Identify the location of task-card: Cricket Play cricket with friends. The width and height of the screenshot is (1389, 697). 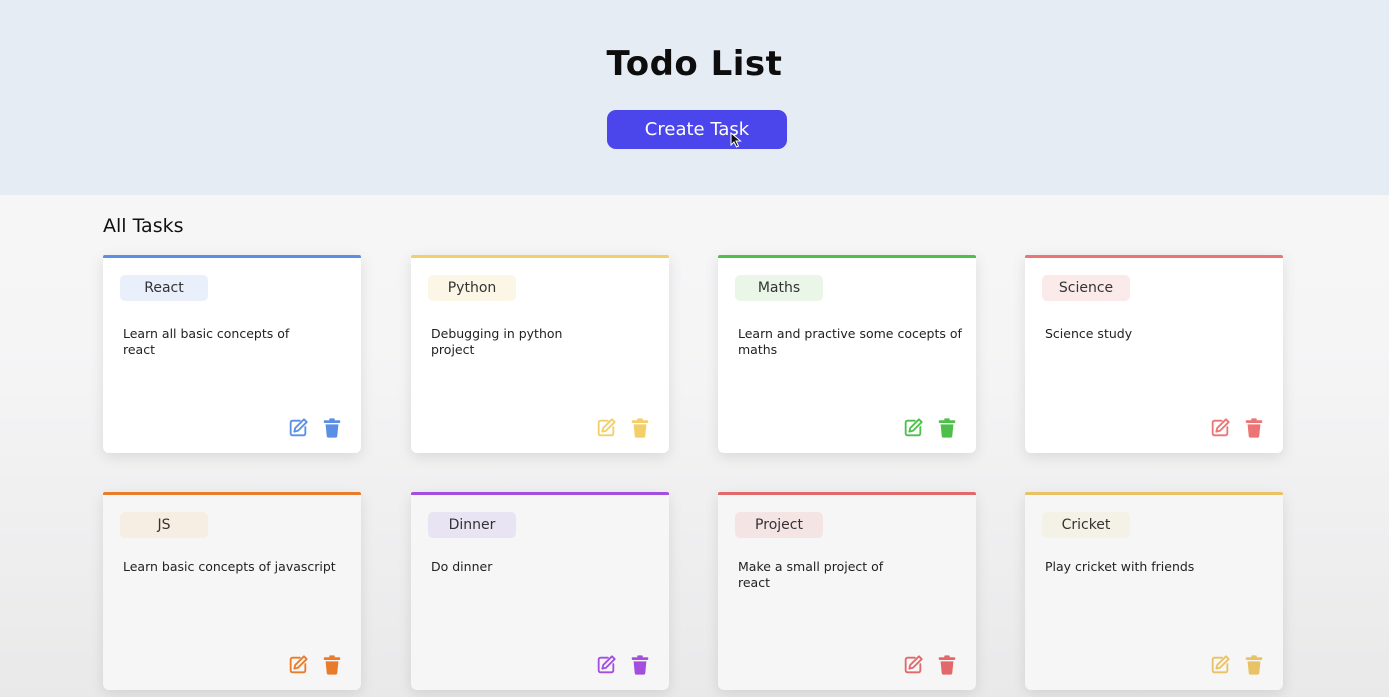
(1154, 591).